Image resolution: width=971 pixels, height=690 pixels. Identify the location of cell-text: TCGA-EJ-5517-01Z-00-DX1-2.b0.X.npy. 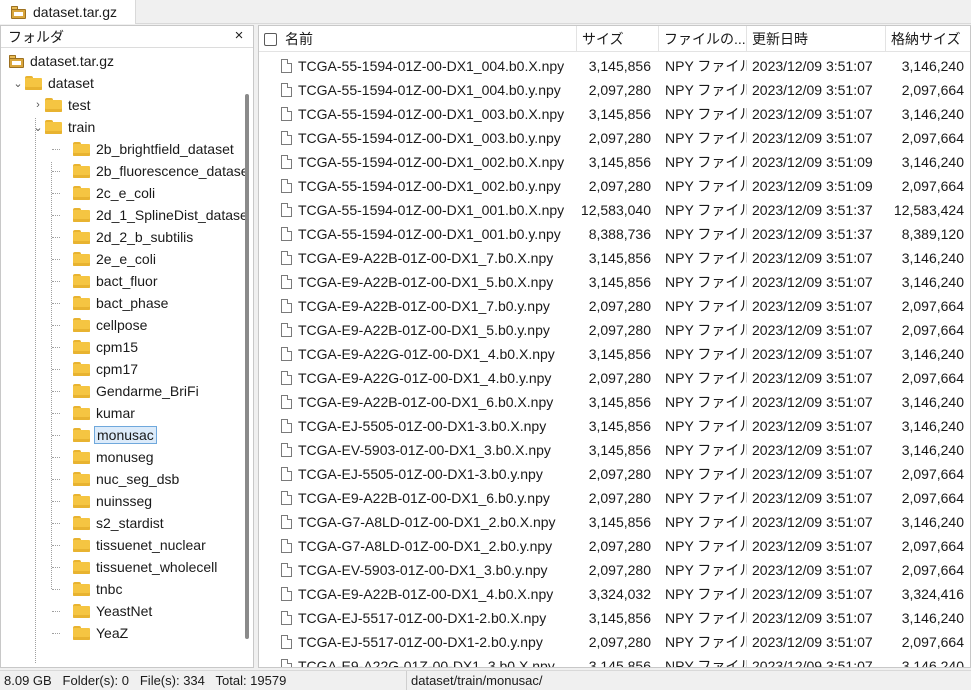
(422, 618).